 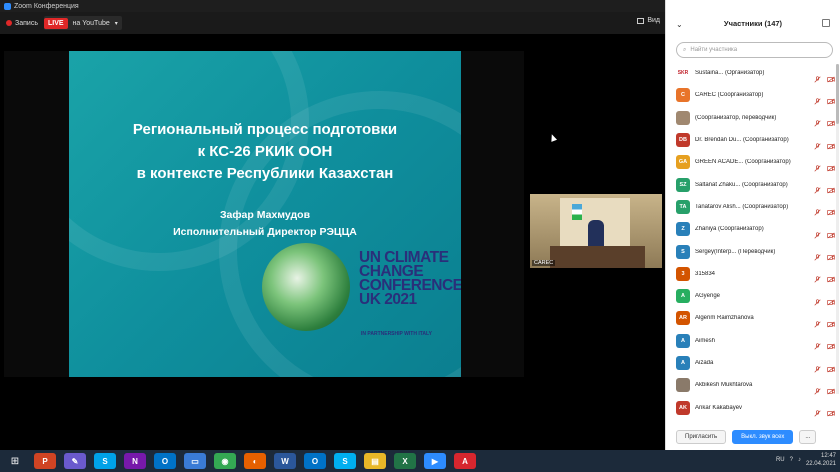 I want to click on outlook-icon: O, so click(x=165, y=461).